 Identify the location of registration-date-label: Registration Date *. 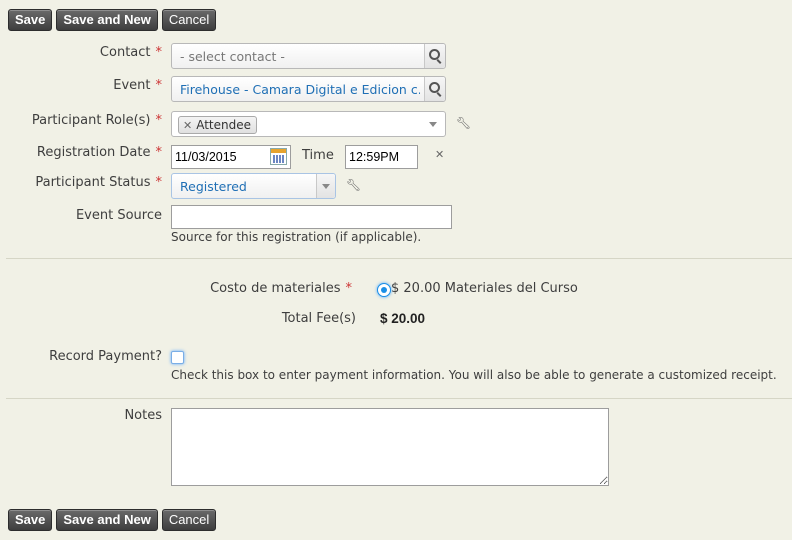
(99, 152).